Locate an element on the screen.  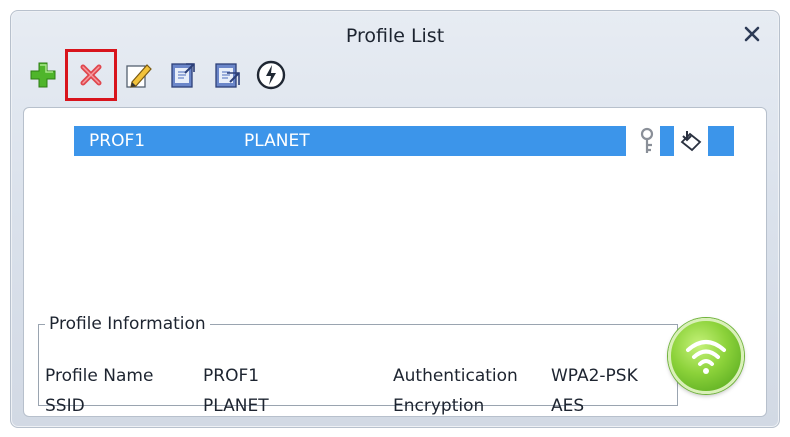
connect-arrow-icon is located at coordinates (691, 141).